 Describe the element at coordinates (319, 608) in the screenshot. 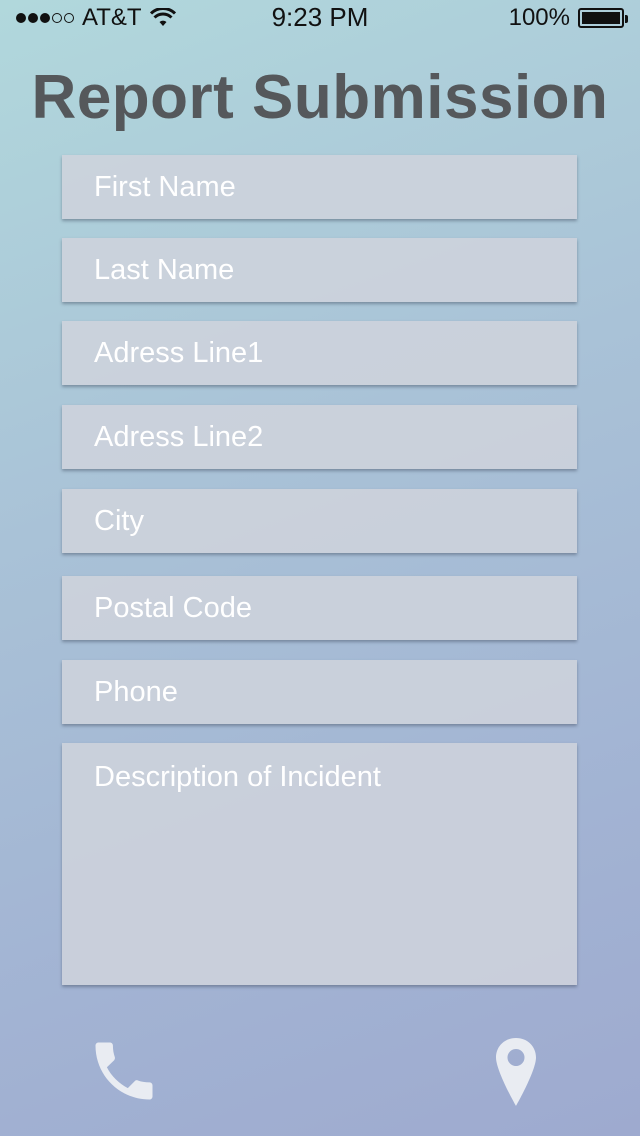

I see `postal-code-field: Postal Code` at that location.